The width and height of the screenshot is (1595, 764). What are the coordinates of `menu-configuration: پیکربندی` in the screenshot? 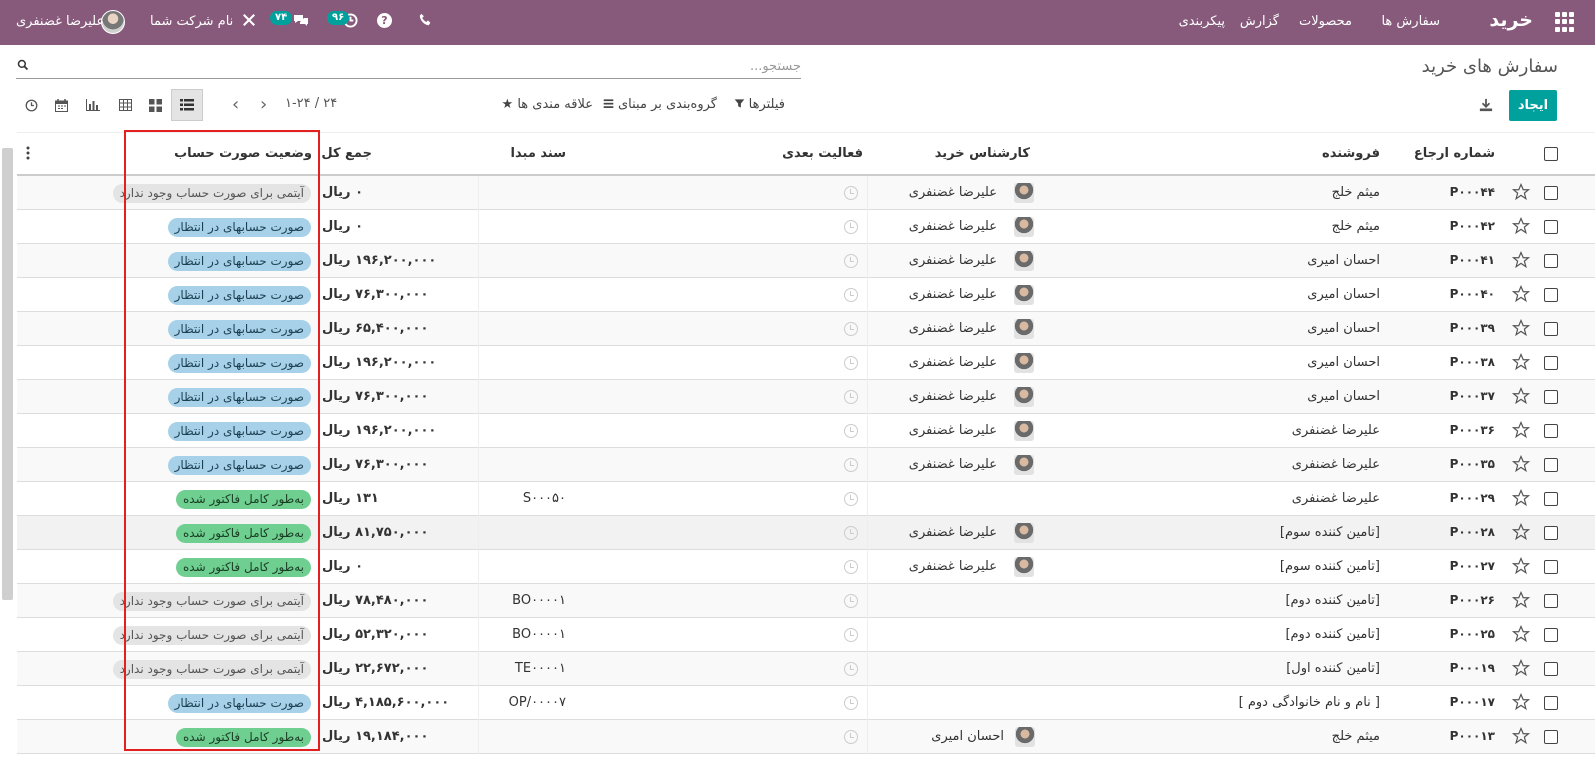 It's located at (1202, 21).